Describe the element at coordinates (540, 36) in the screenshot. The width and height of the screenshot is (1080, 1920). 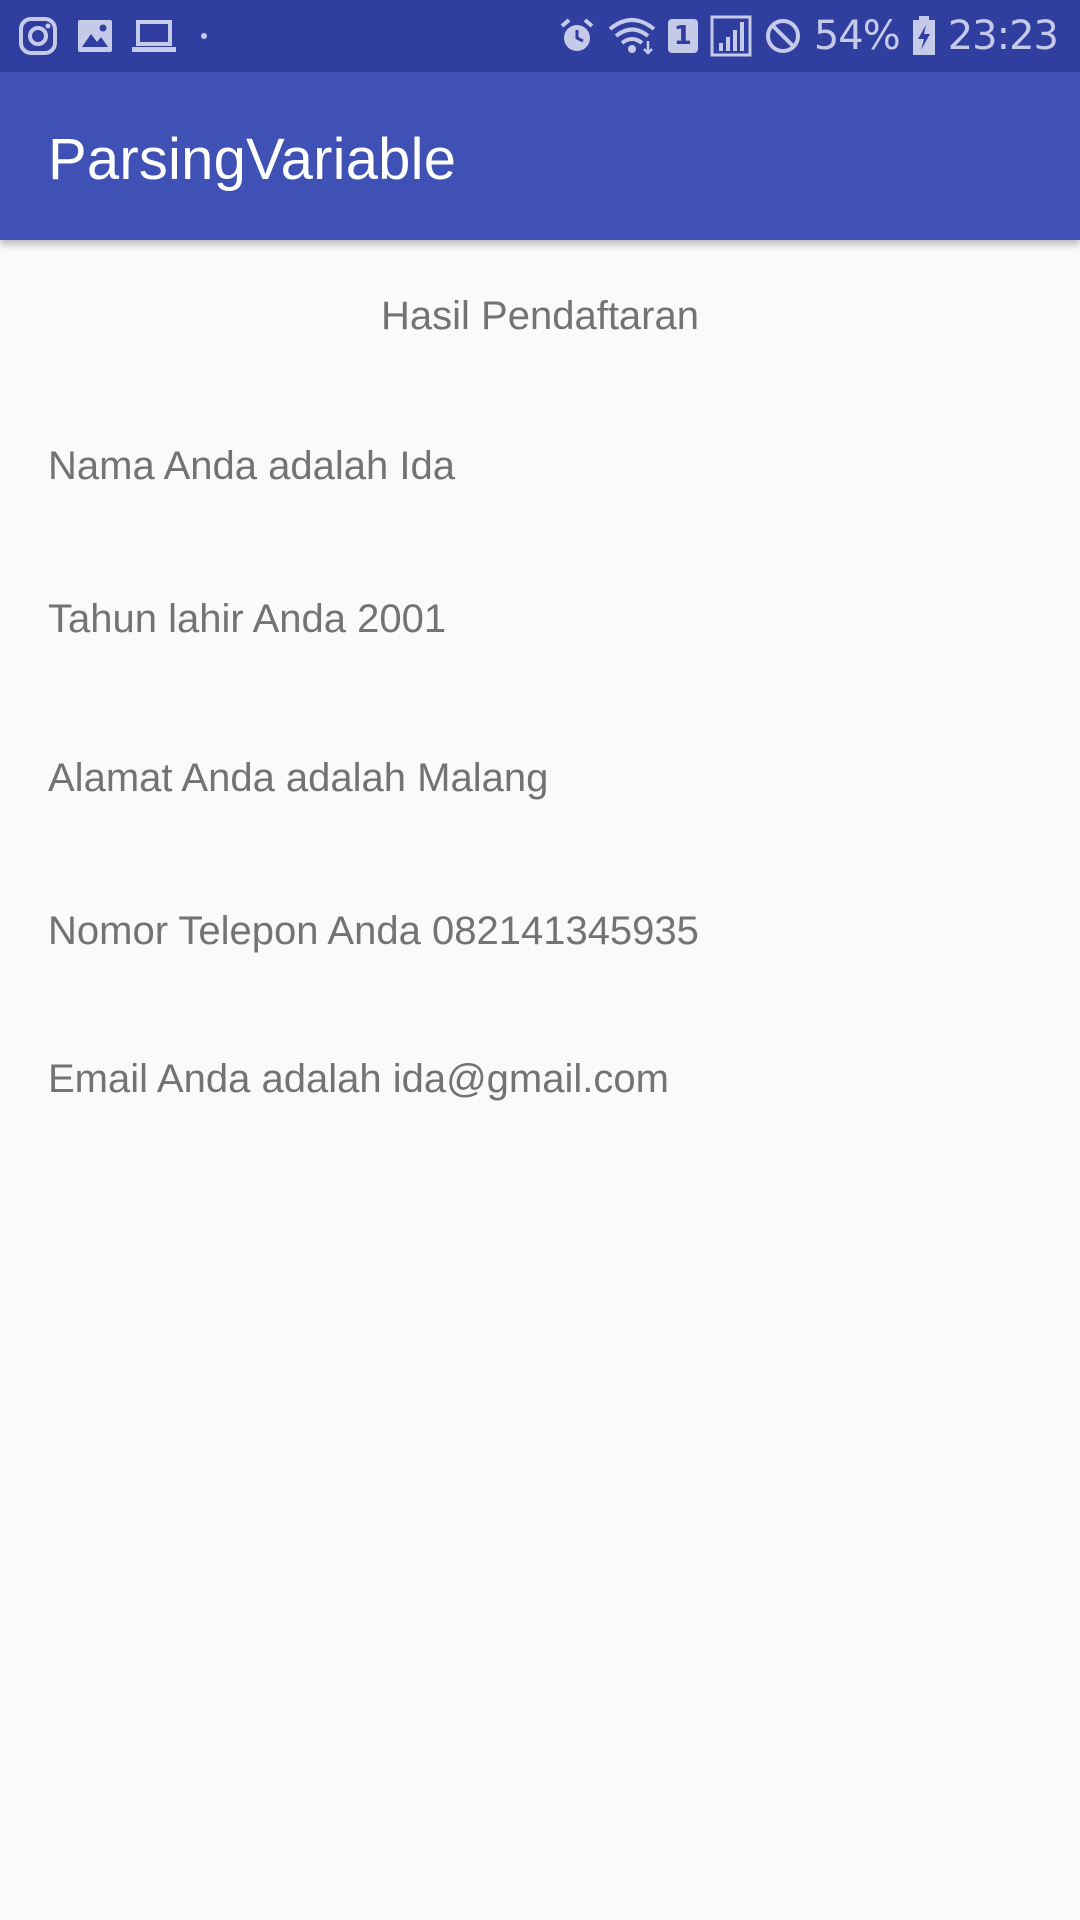
I see `status-bar: 1 54% 23:23` at that location.